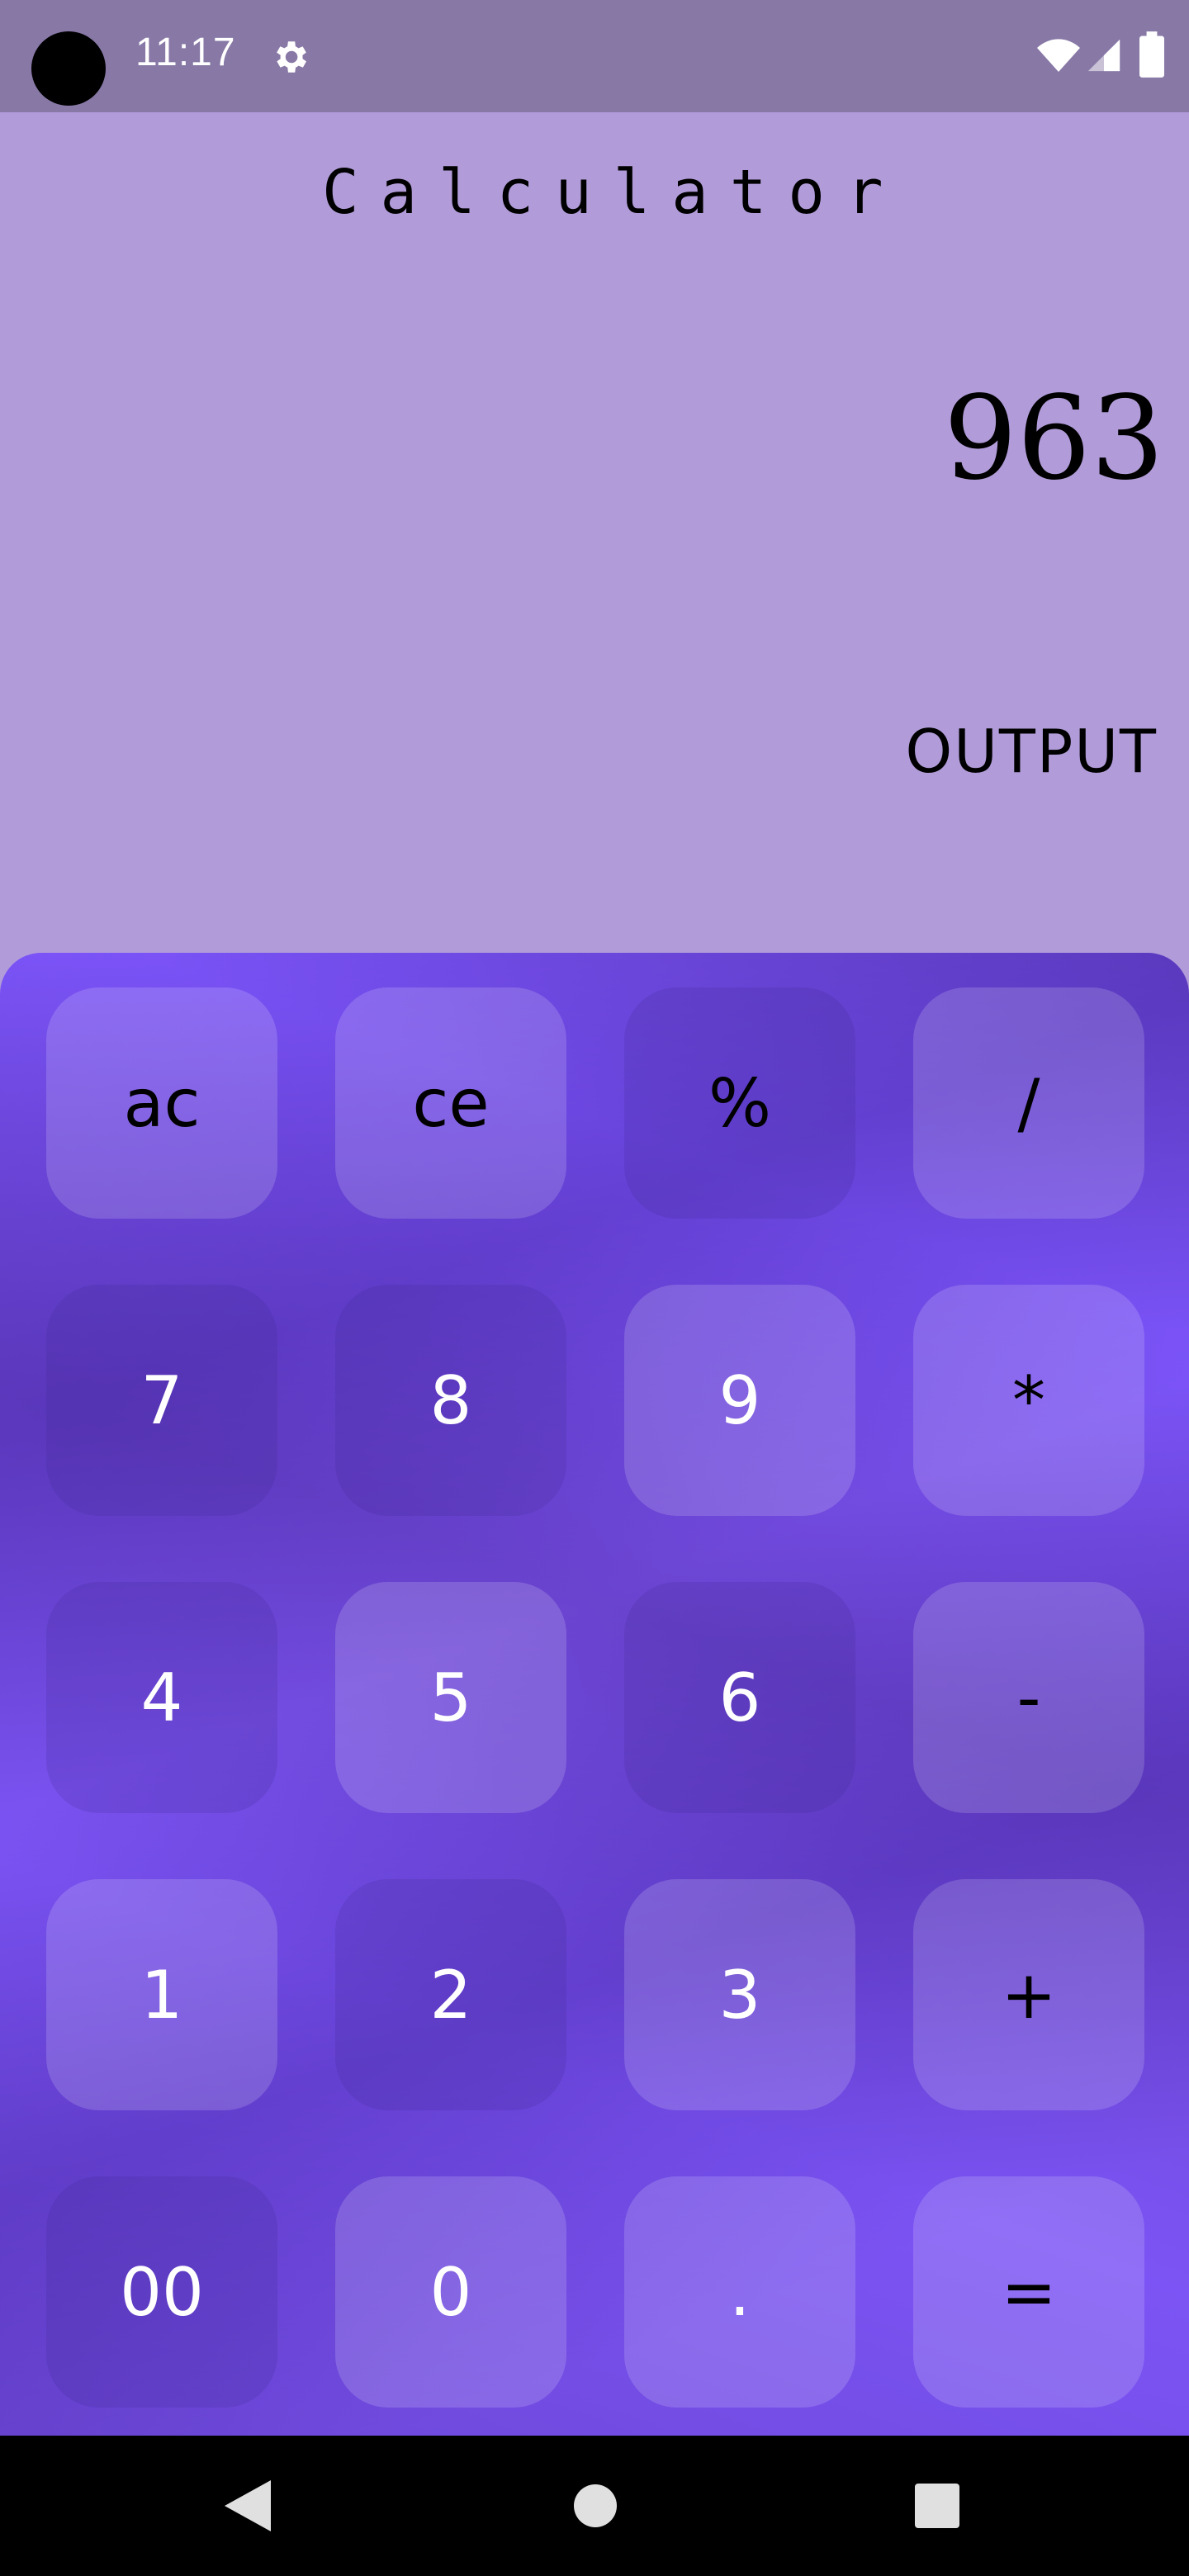  Describe the element at coordinates (450, 1994) in the screenshot. I see `key-2: 2` at that location.